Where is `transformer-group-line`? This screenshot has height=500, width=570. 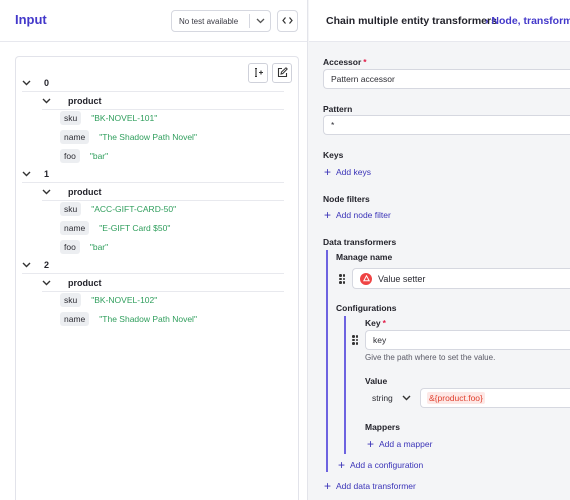
transformer-group-line is located at coordinates (327, 361).